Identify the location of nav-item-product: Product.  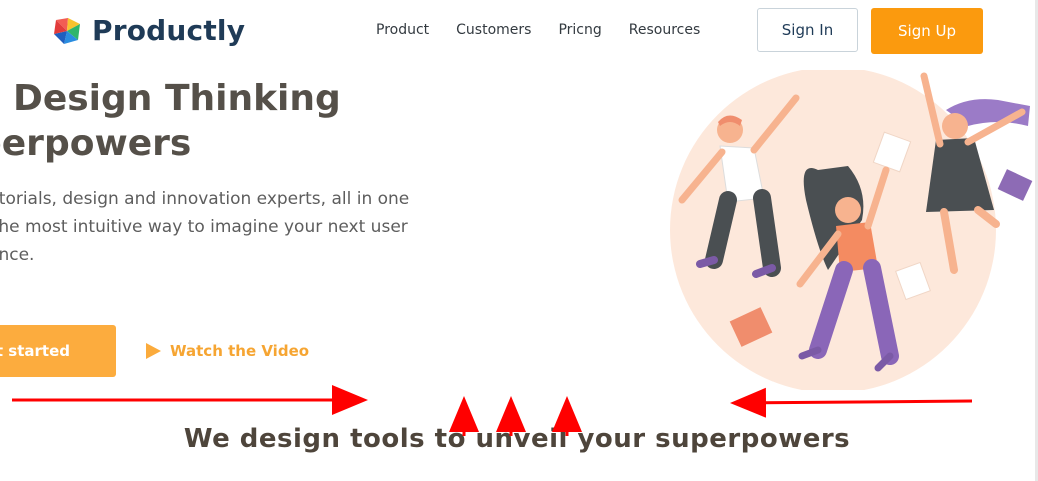
(402, 30).